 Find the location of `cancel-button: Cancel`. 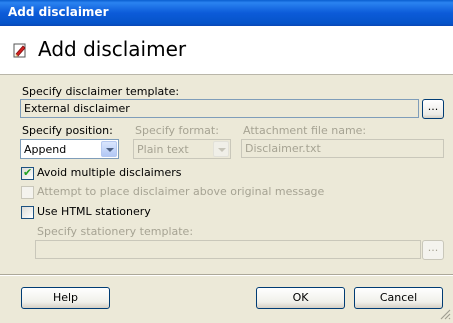

cancel-button: Cancel is located at coordinates (398, 298).